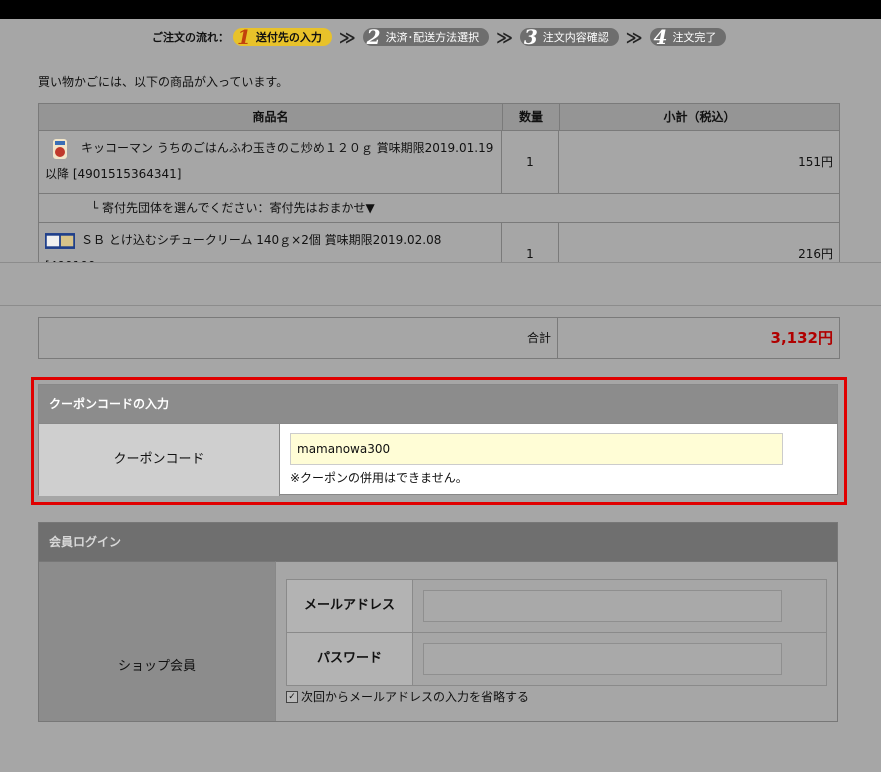 Image resolution: width=881 pixels, height=772 pixels. What do you see at coordinates (432, 37) in the screenshot?
I see `step-2-label: 決済･配送方法選択` at bounding box center [432, 37].